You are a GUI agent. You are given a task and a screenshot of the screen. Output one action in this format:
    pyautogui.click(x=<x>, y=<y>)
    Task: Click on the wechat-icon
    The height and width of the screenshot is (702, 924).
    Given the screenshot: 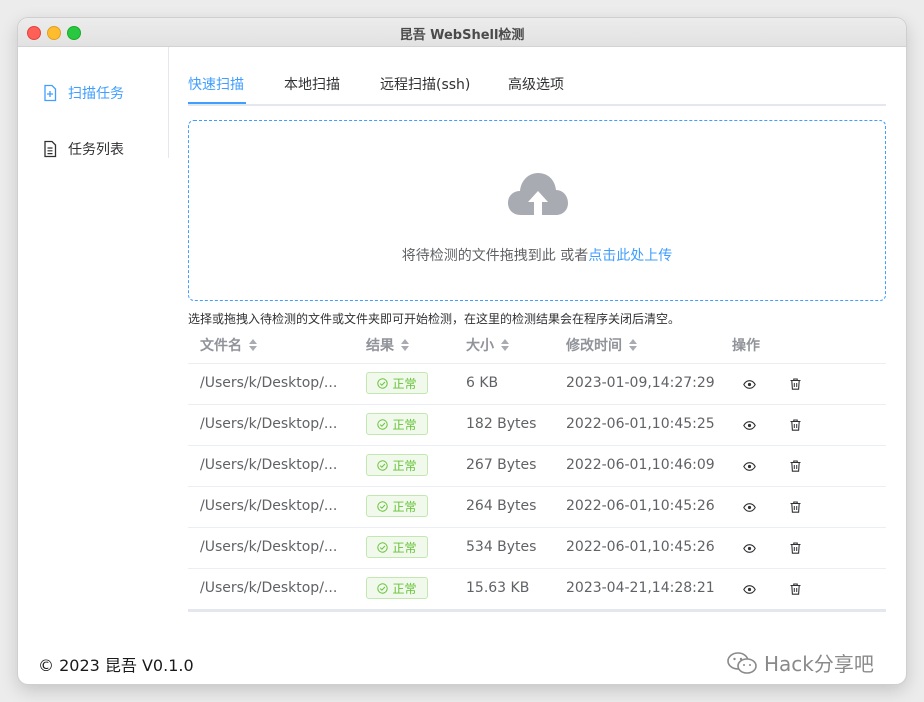 What is the action you would take?
    pyautogui.click(x=742, y=662)
    